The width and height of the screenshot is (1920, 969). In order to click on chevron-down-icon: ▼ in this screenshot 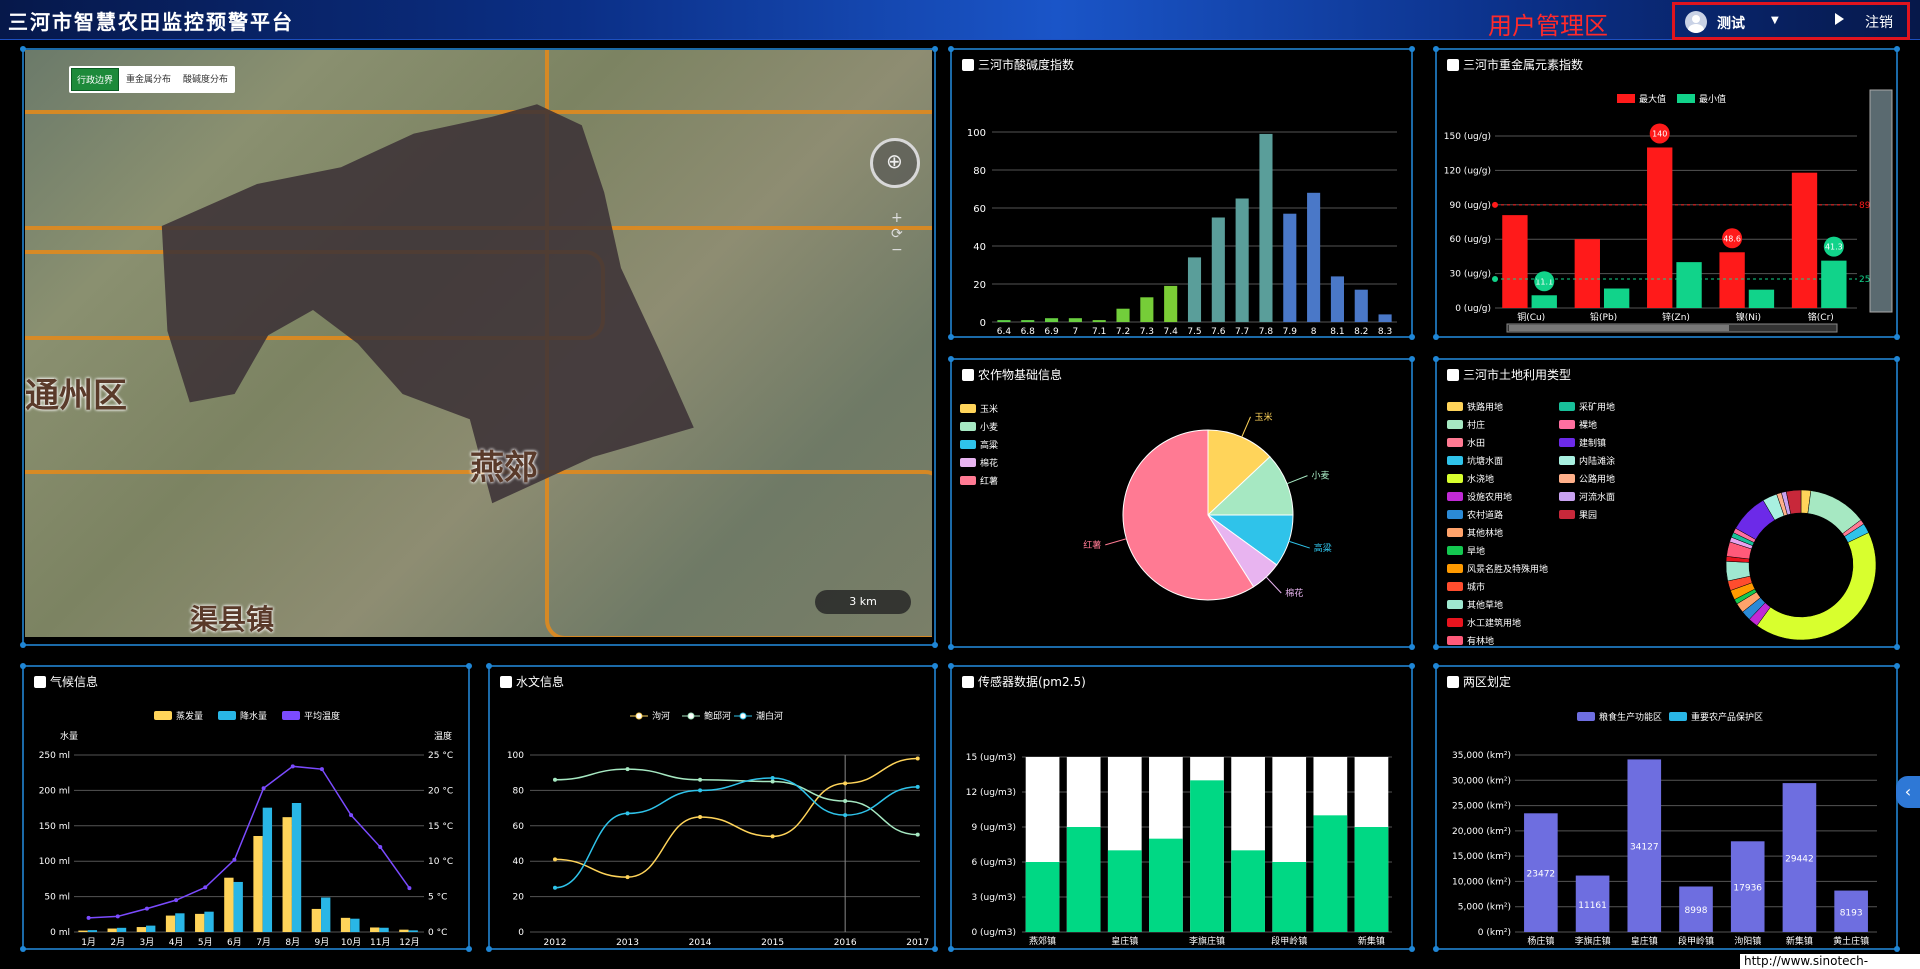, I will do `click(1775, 20)`.